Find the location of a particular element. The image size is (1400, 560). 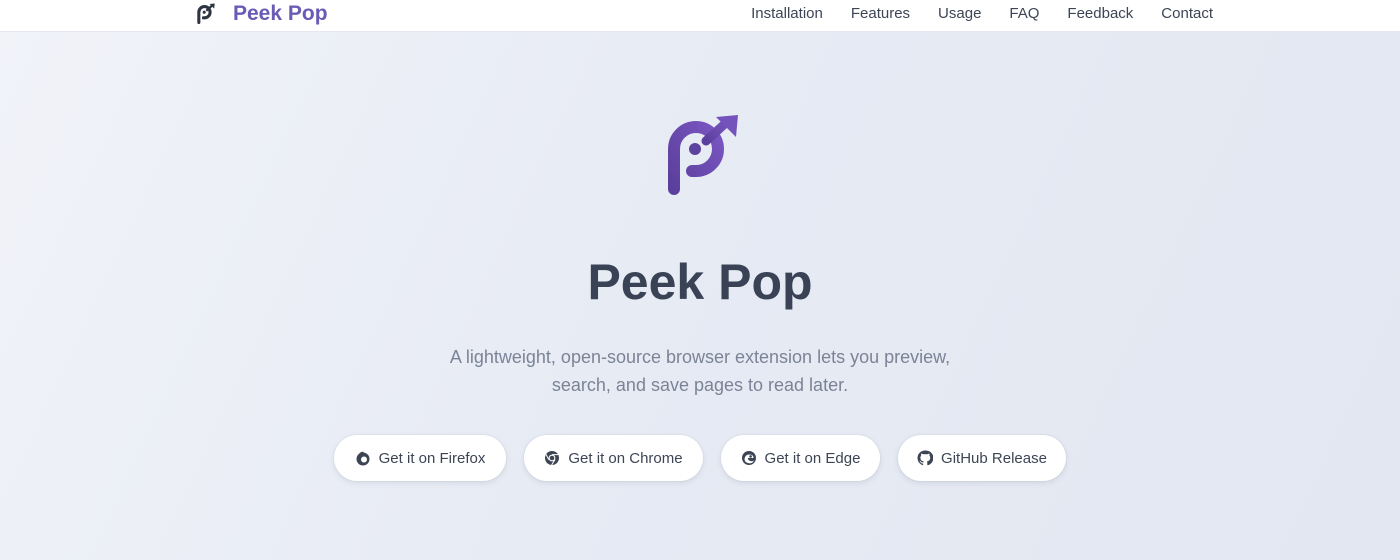

github-release-label: GitHub Release is located at coordinates (994, 458).